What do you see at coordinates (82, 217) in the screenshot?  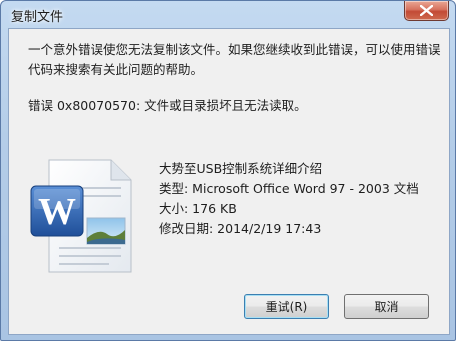 I see `word-document-icon: W` at bounding box center [82, 217].